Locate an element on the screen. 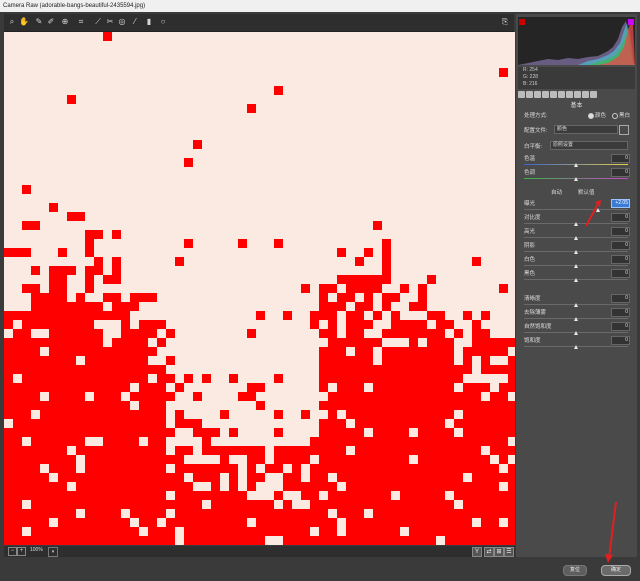 The width and height of the screenshot is (640, 581). red-eye-icon: ◎ is located at coordinates (122, 22).